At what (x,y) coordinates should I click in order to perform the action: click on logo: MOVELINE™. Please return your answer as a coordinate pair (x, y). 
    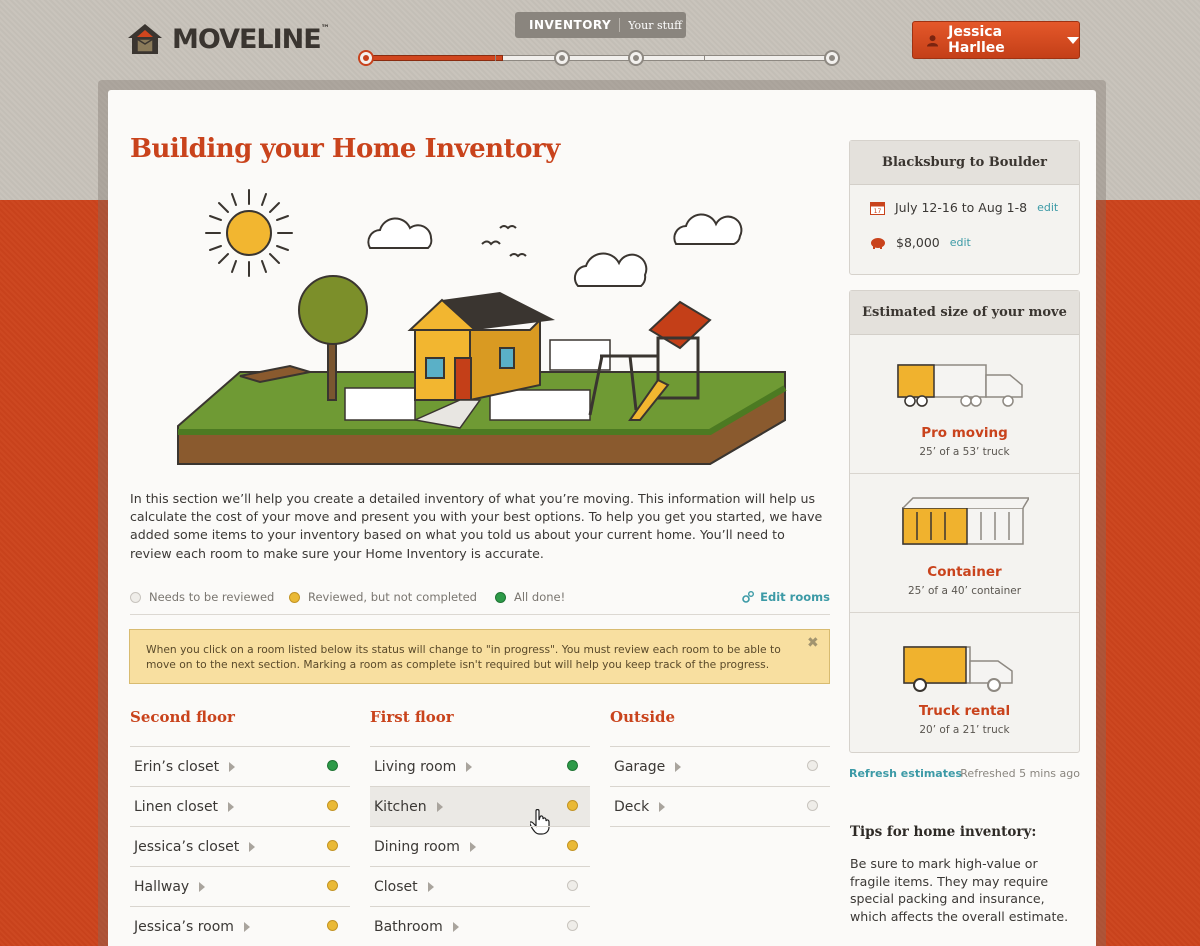
    Looking at the image, I should click on (227, 39).